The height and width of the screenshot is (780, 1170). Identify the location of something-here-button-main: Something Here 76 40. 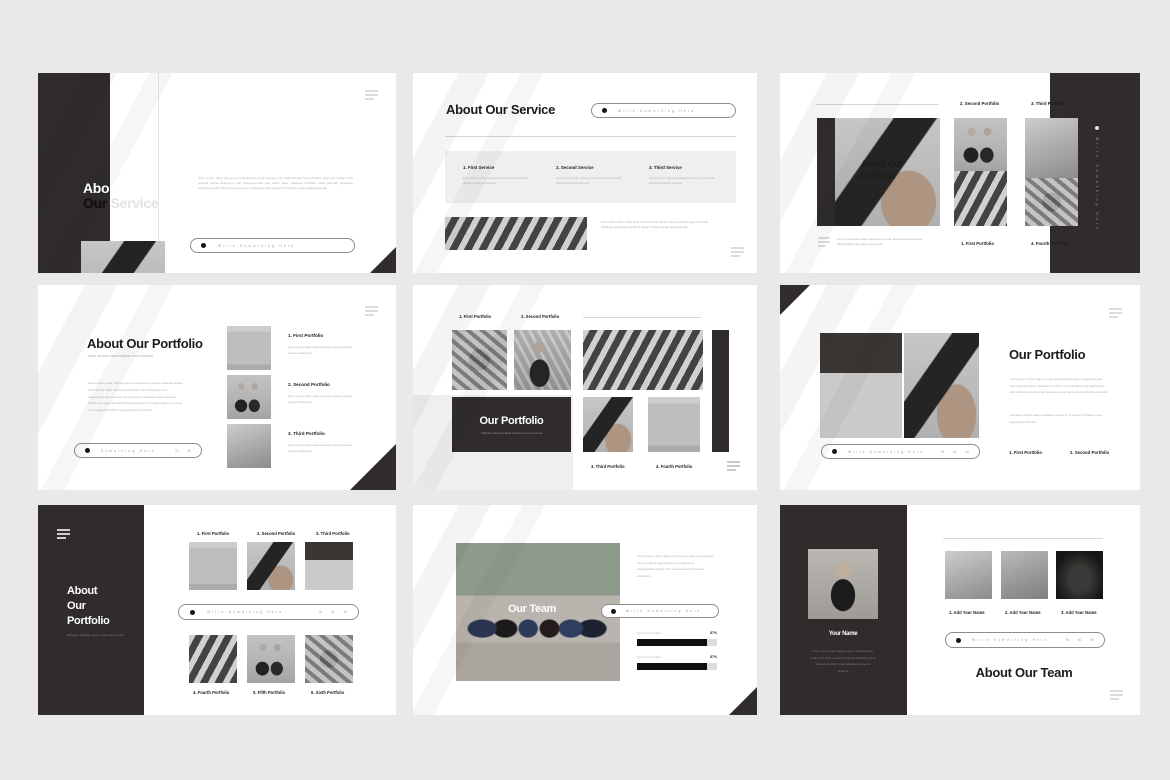
(138, 450).